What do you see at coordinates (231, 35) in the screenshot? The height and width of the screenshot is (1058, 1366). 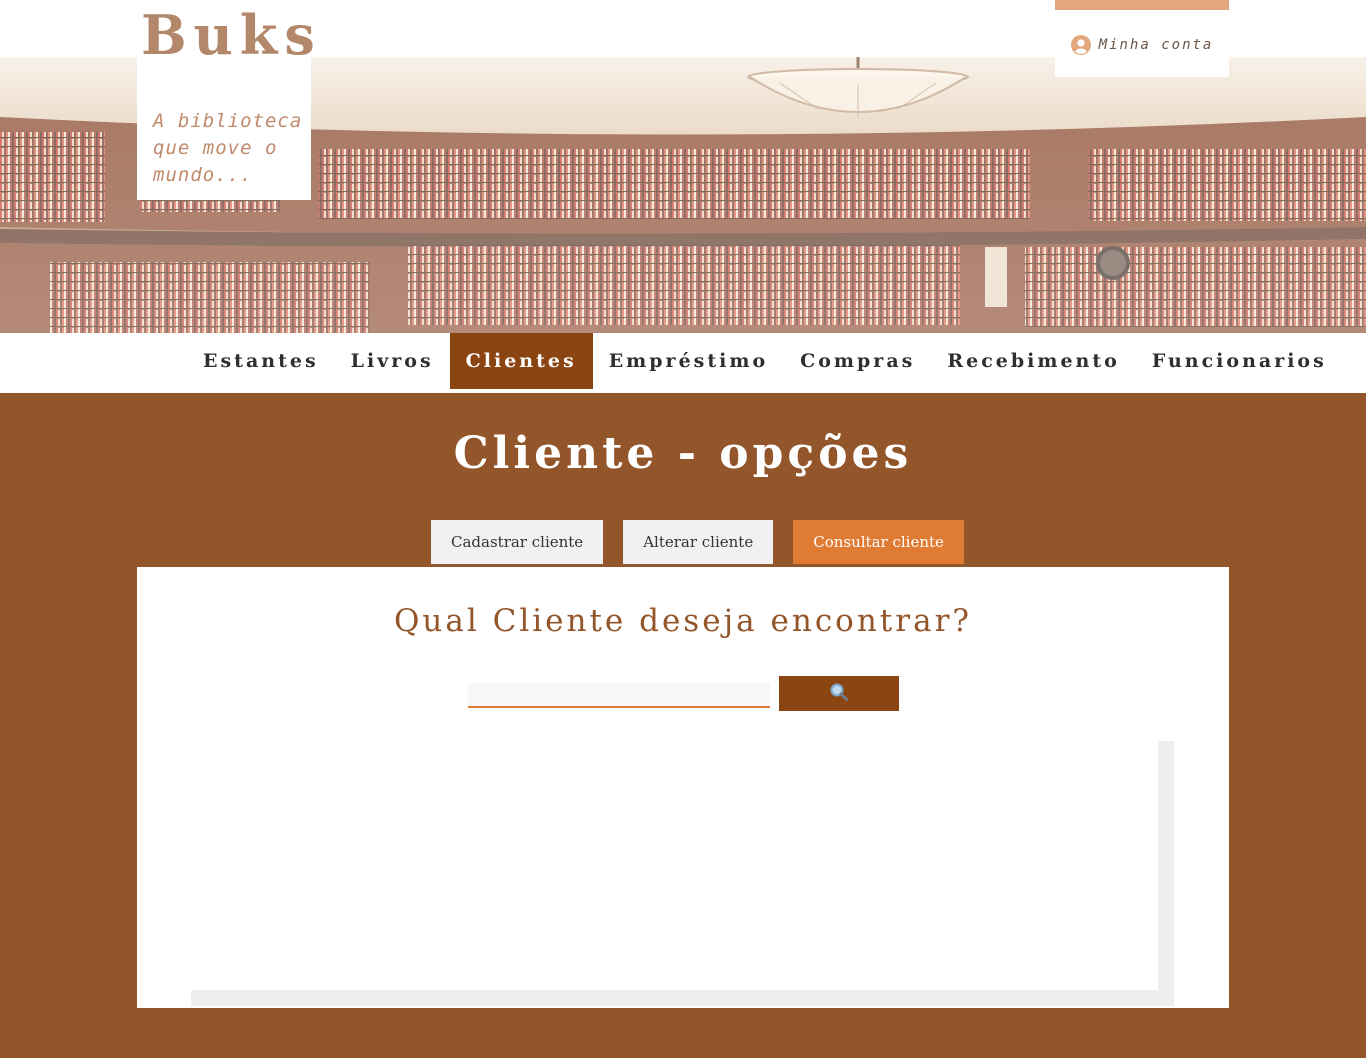 I see `brand-title: Buks` at bounding box center [231, 35].